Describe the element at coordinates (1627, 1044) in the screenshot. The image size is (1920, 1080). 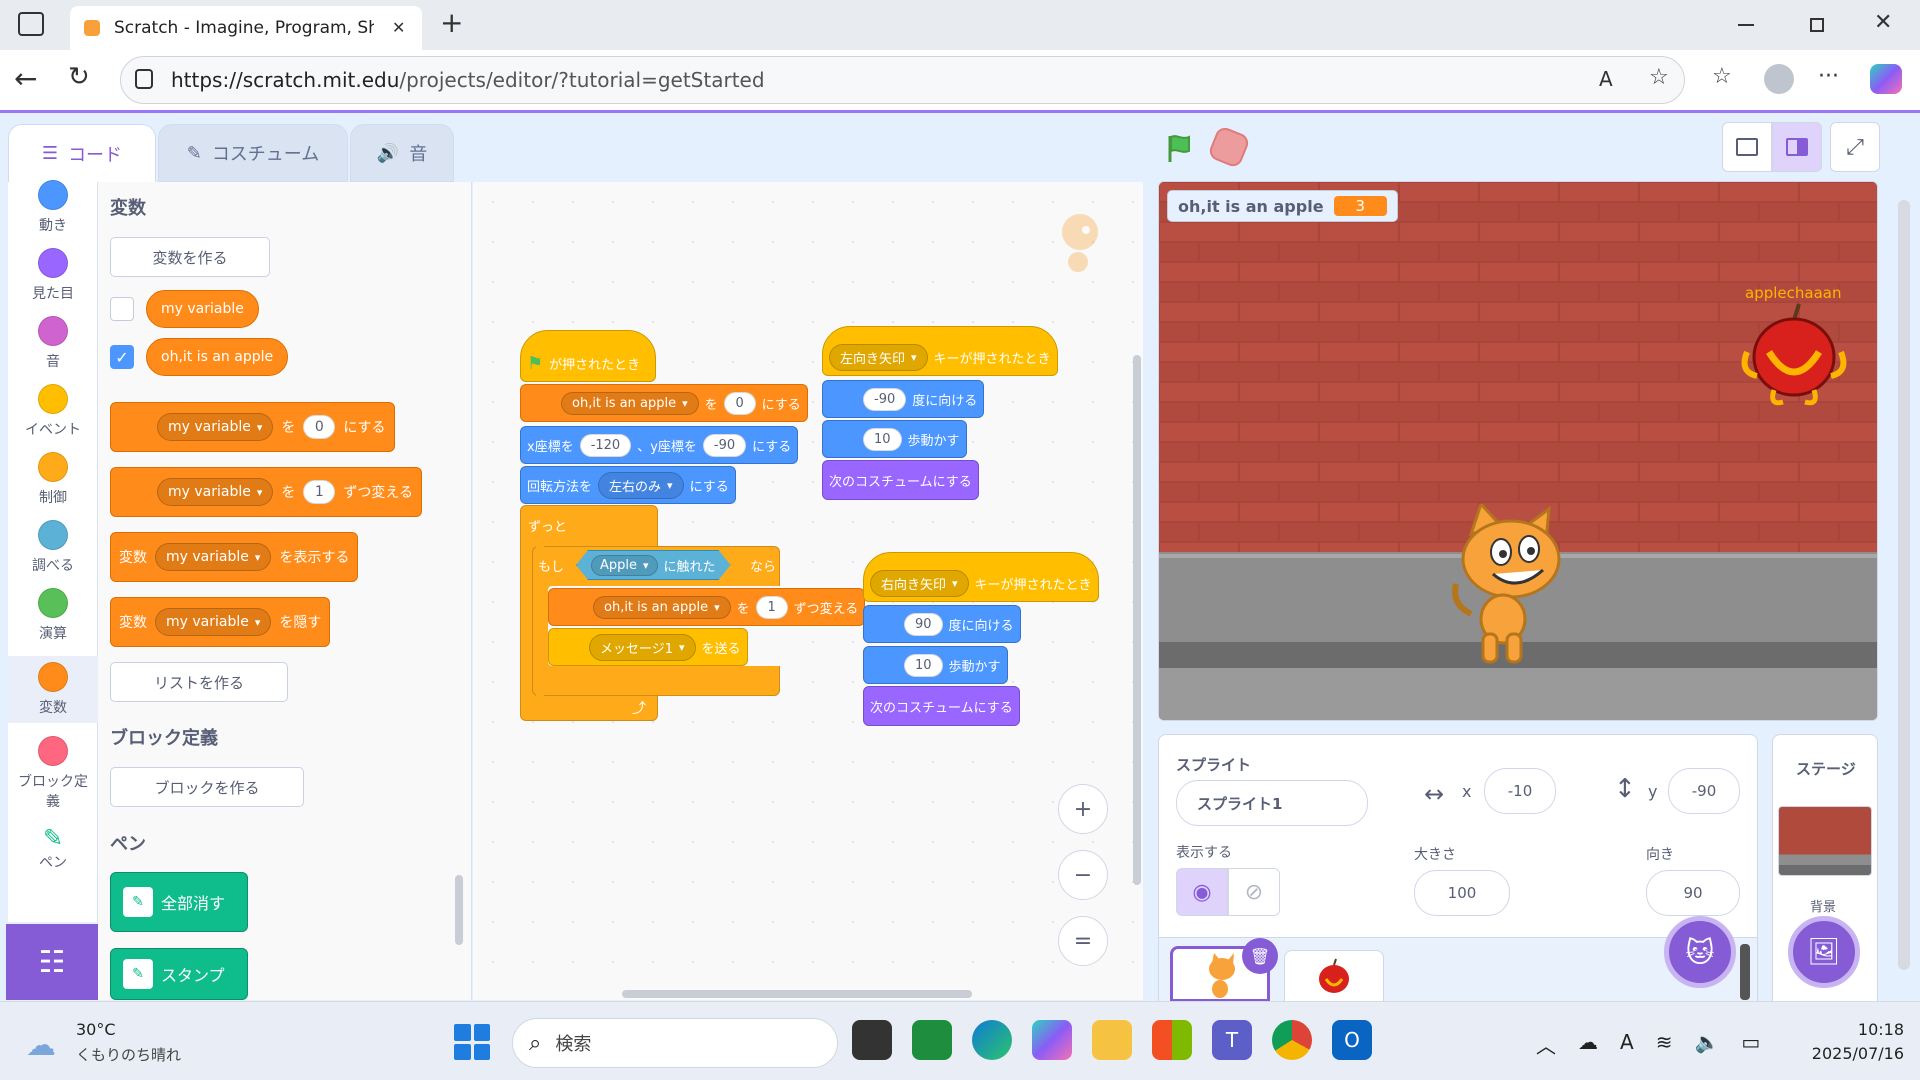
I see `ime-mode-icon: A` at that location.